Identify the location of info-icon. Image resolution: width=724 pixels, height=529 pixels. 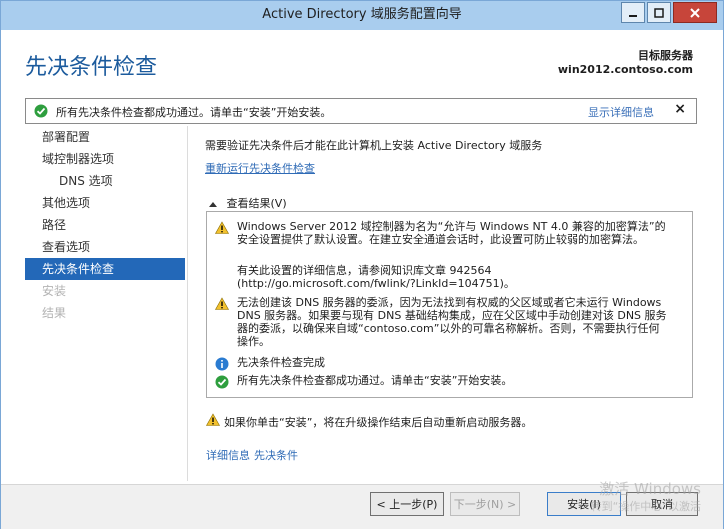
(222, 365).